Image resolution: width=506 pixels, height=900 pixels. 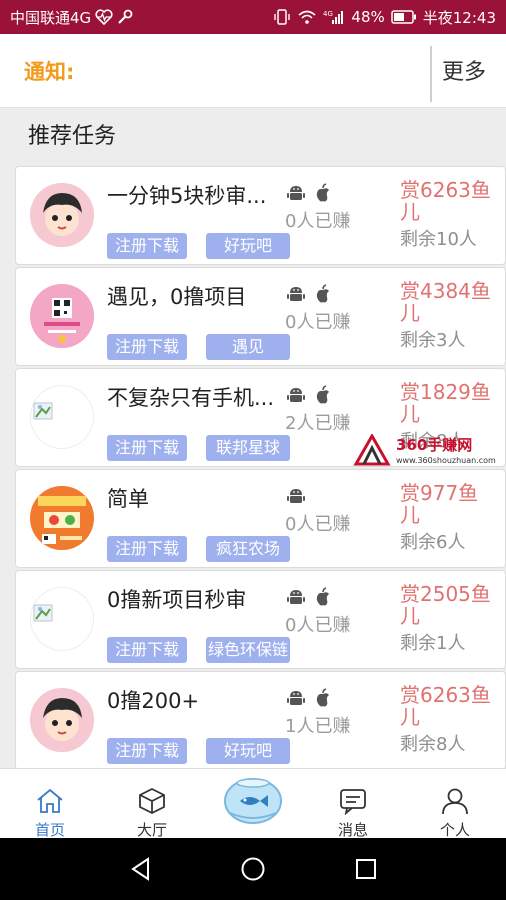 I want to click on clock-time: 半夜12:43, so click(x=459, y=17).